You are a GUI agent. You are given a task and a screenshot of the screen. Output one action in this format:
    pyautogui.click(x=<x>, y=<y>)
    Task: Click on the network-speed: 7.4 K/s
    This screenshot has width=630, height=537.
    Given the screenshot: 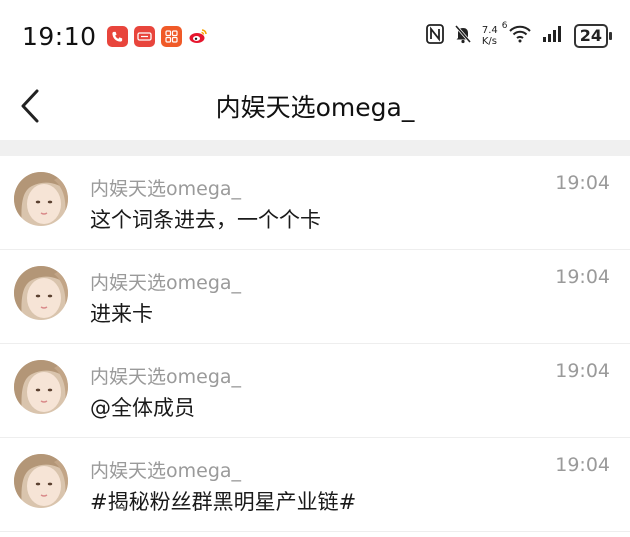 What is the action you would take?
    pyautogui.click(x=490, y=36)
    